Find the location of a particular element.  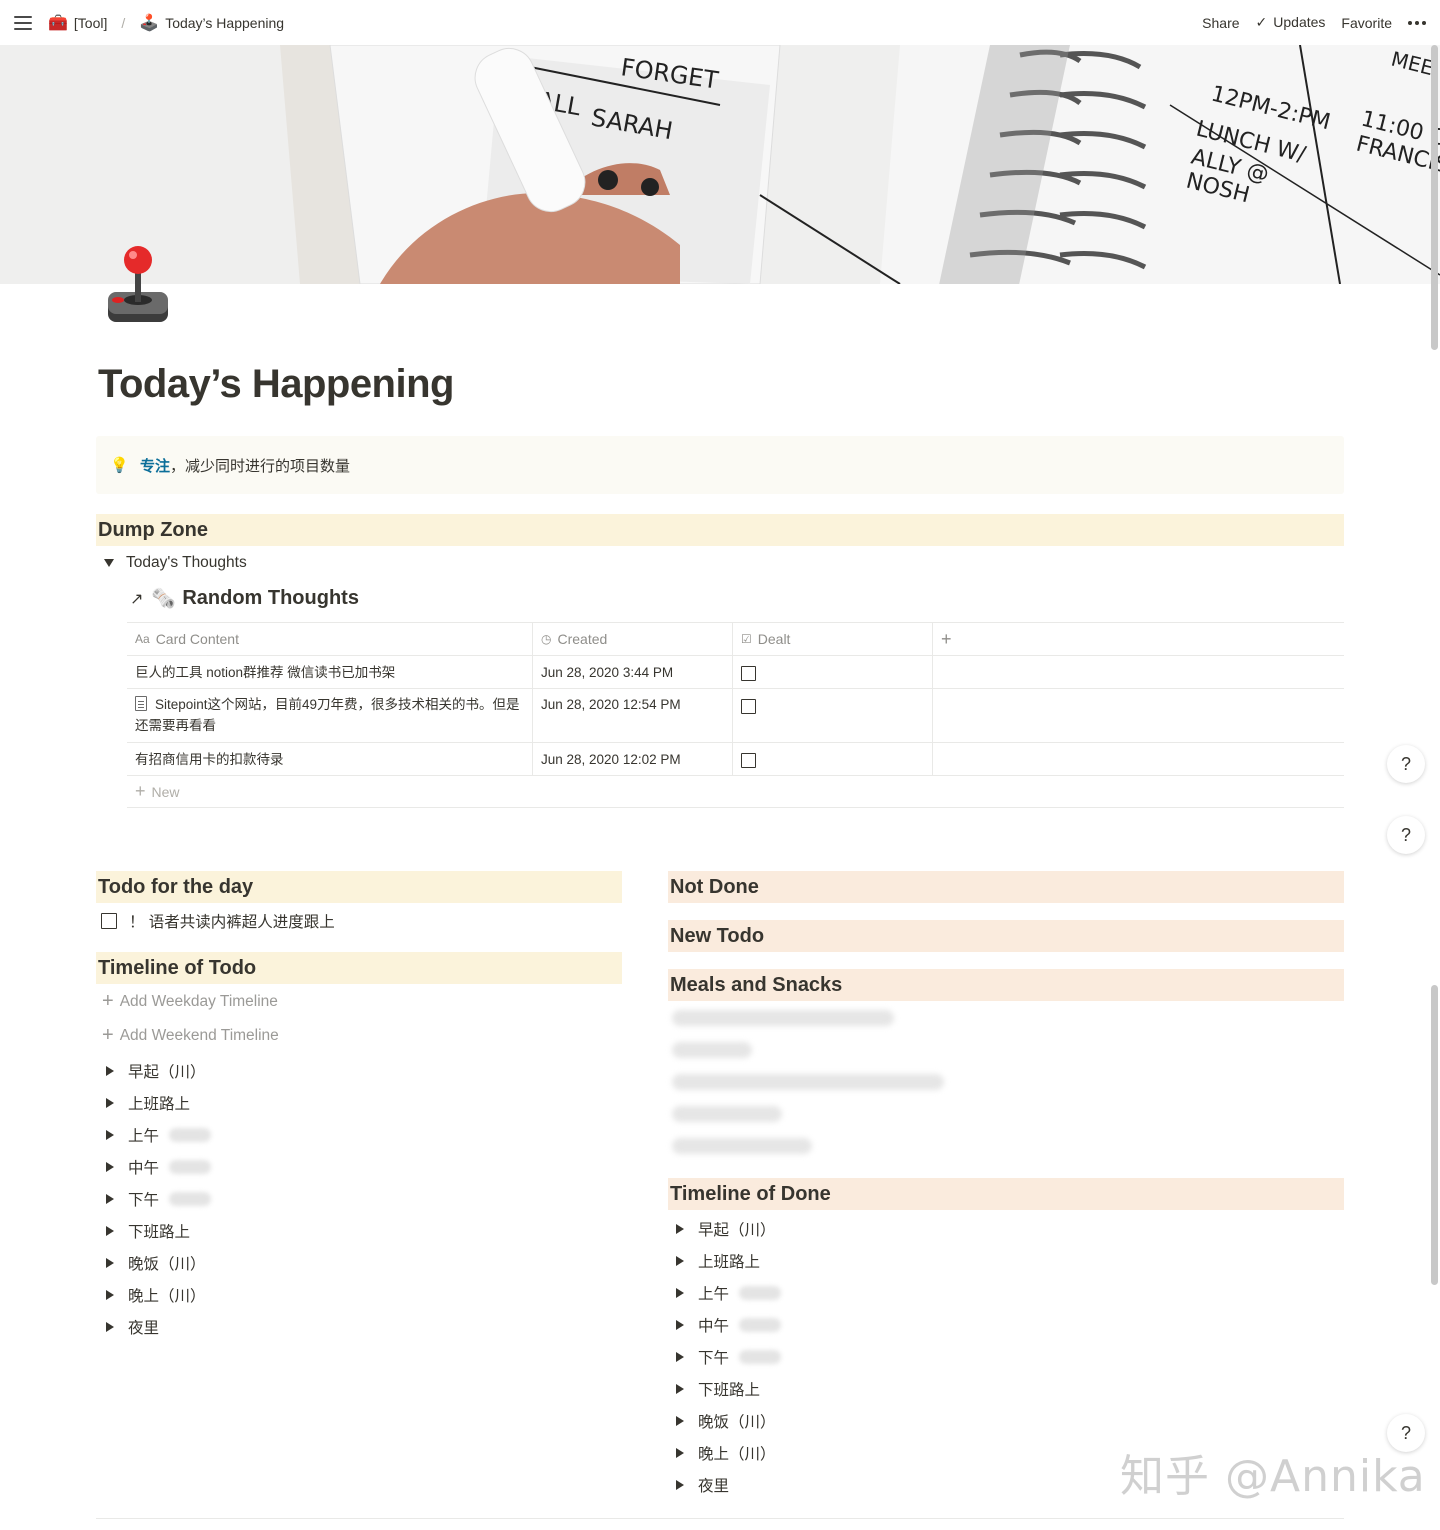

scrollbar-thumb is located at coordinates (1434, 1135).